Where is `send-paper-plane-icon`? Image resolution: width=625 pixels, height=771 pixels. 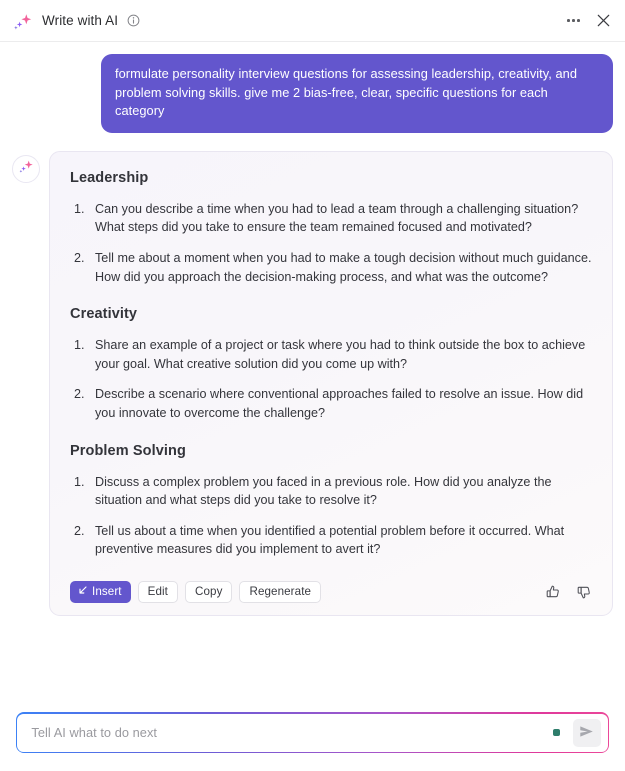
send-paper-plane-icon is located at coordinates (586, 733).